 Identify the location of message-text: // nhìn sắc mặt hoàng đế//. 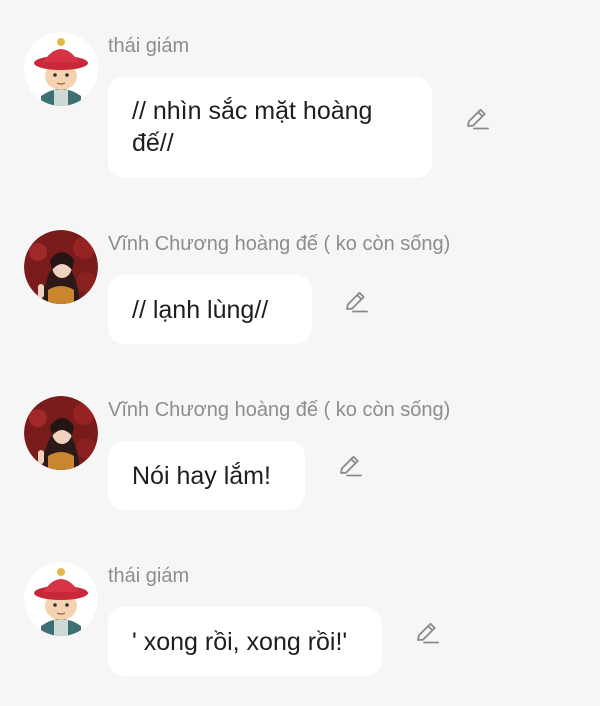
(252, 127).